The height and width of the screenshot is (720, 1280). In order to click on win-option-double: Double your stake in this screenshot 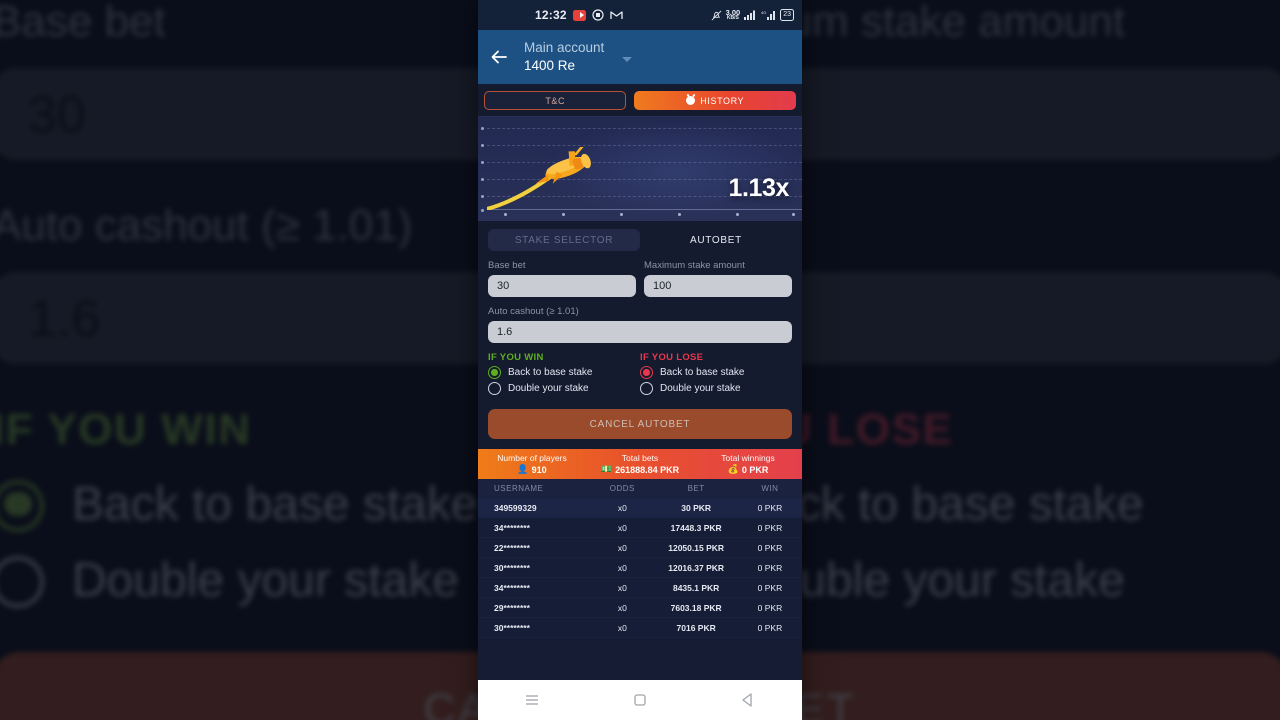, I will do `click(564, 388)`.